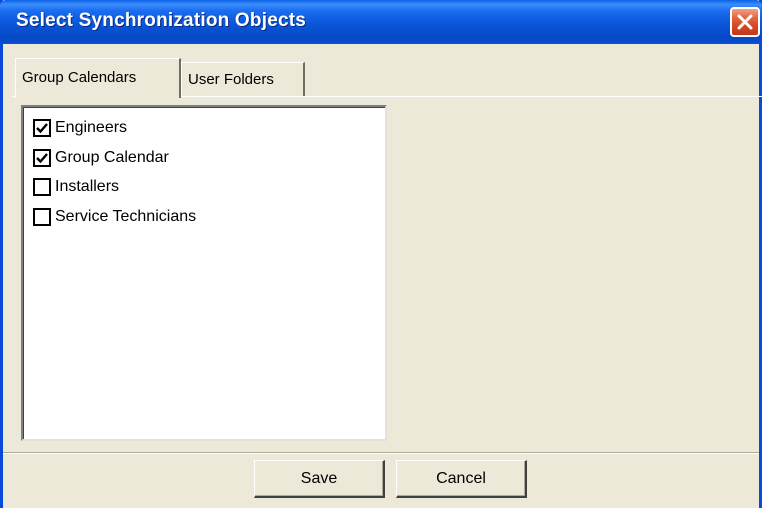 The height and width of the screenshot is (508, 762). I want to click on tab-group-calendars: Group Calendars, so click(98, 78).